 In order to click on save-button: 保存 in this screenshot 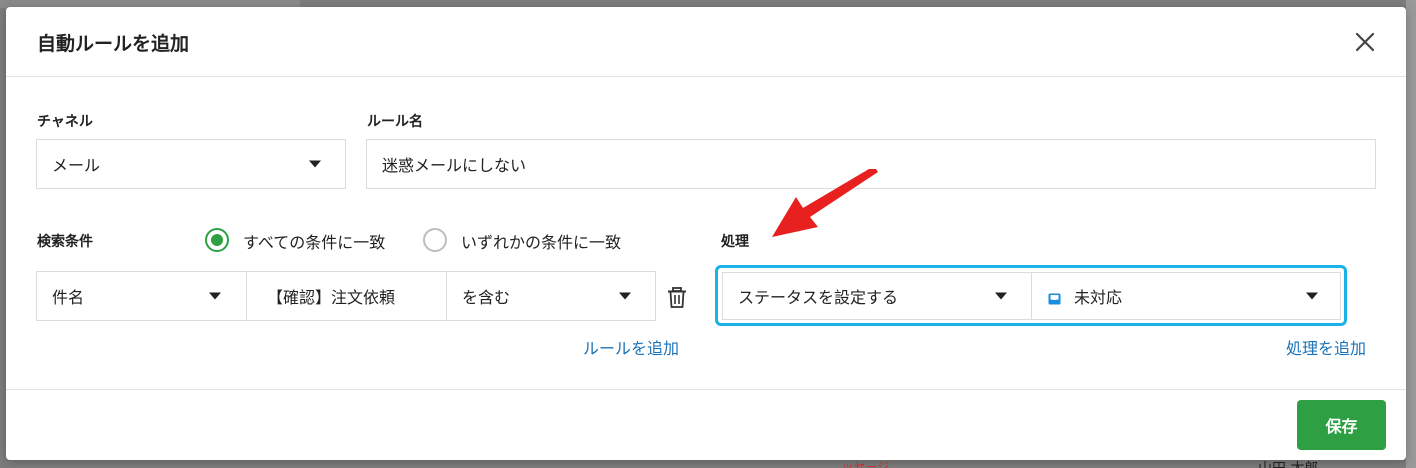, I will do `click(1341, 425)`.